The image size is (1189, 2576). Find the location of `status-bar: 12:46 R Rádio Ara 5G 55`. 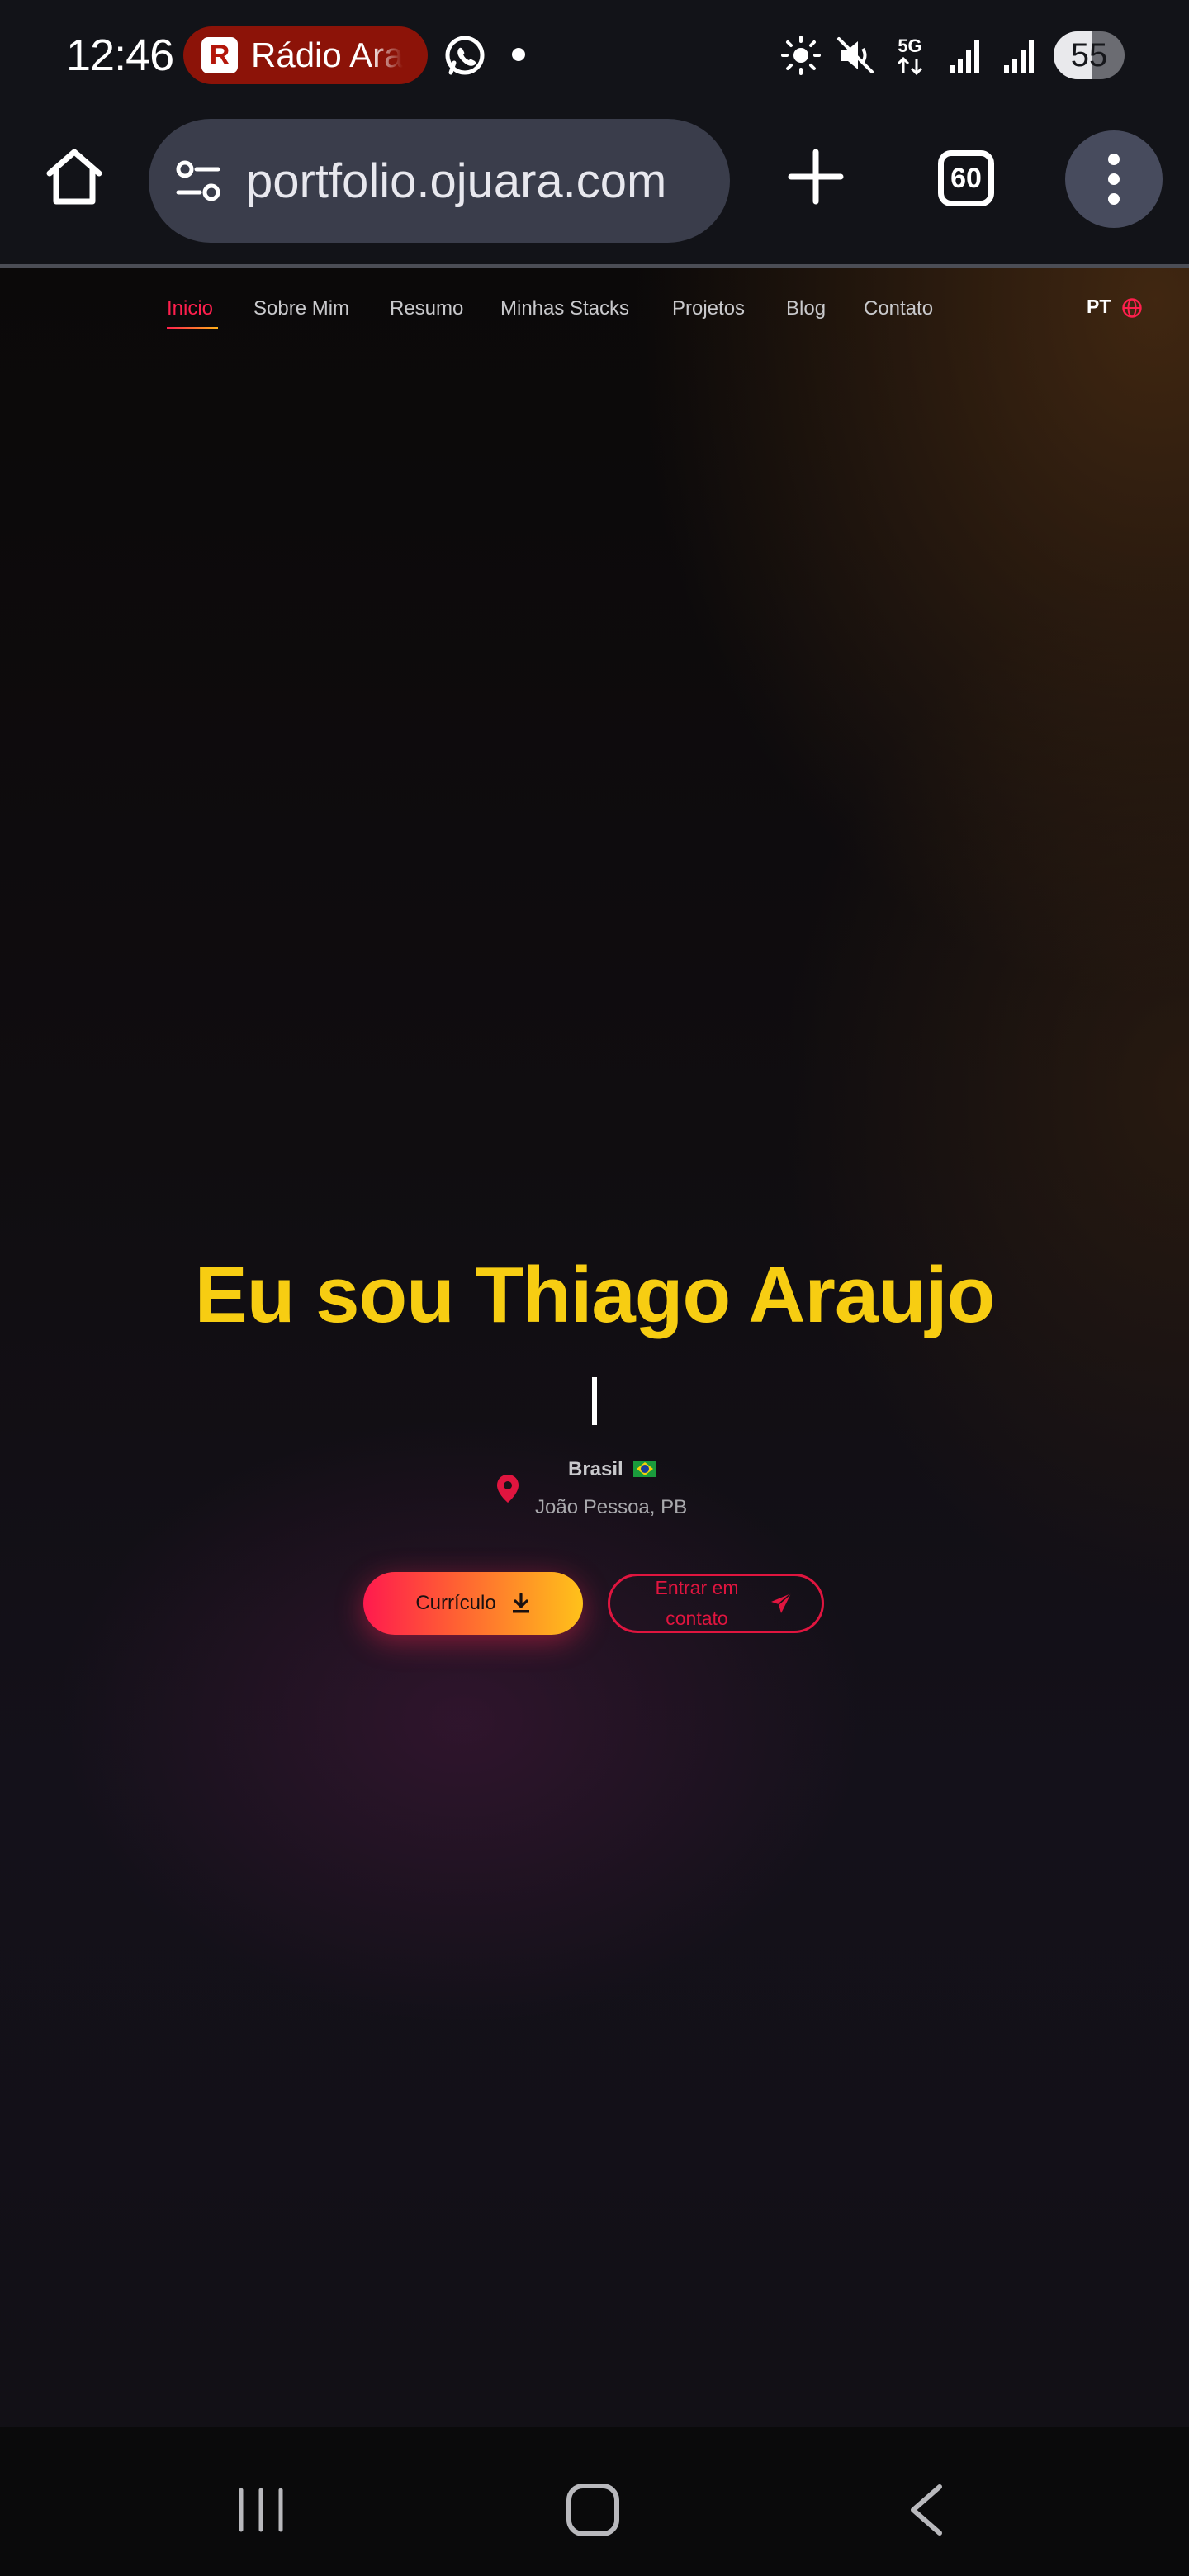

status-bar: 12:46 R Rádio Ara 5G 55 is located at coordinates (594, 55).